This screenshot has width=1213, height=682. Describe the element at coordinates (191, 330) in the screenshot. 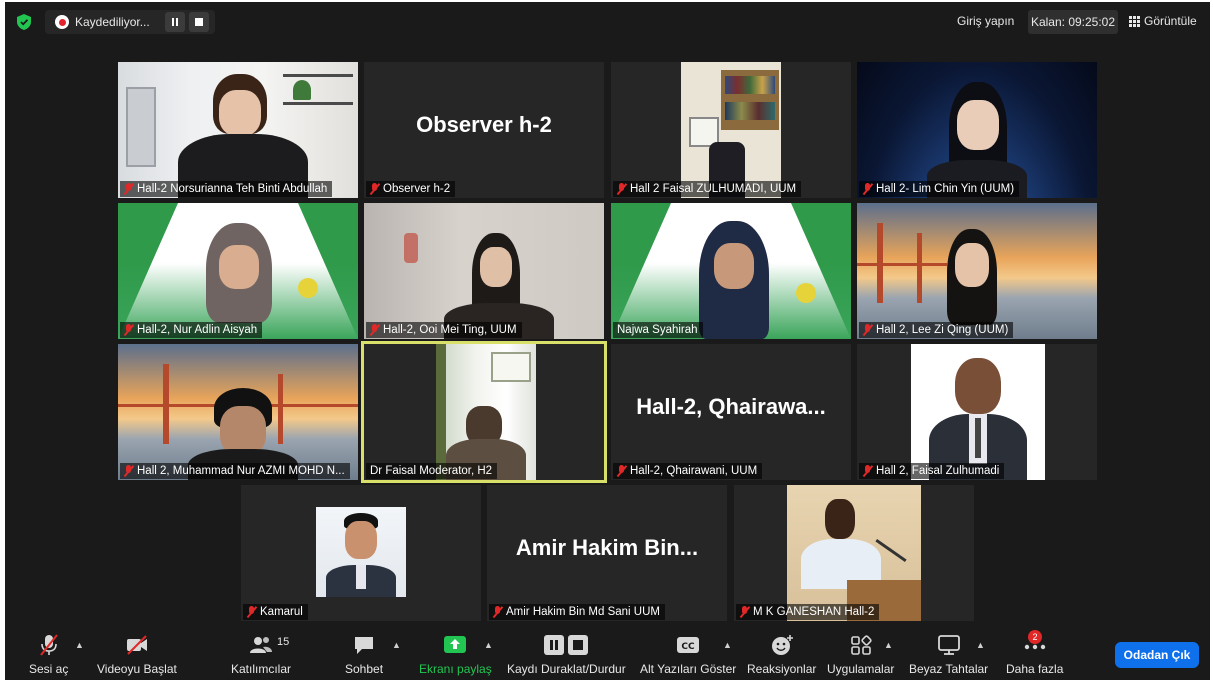

I see `participant-name-label: Hall-2, Nur Adlin Aisyah` at that location.